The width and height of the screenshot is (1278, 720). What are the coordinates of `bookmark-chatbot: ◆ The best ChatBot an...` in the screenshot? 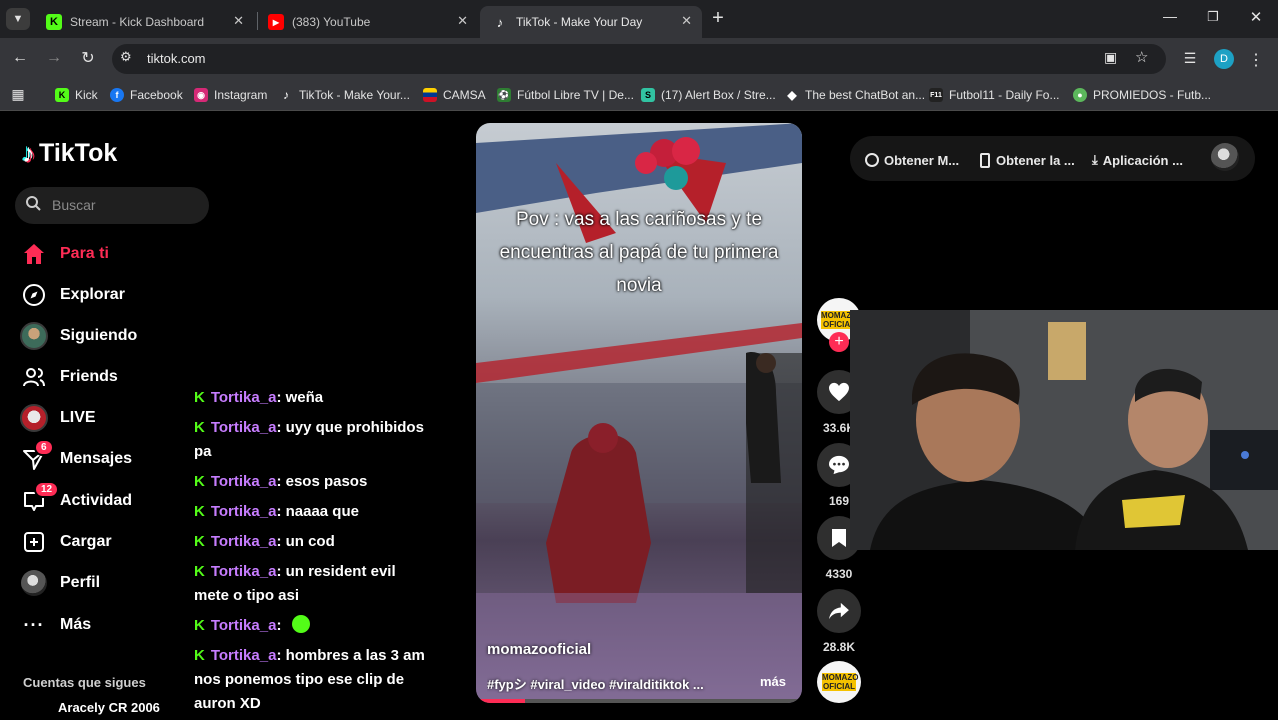 It's located at (855, 95).